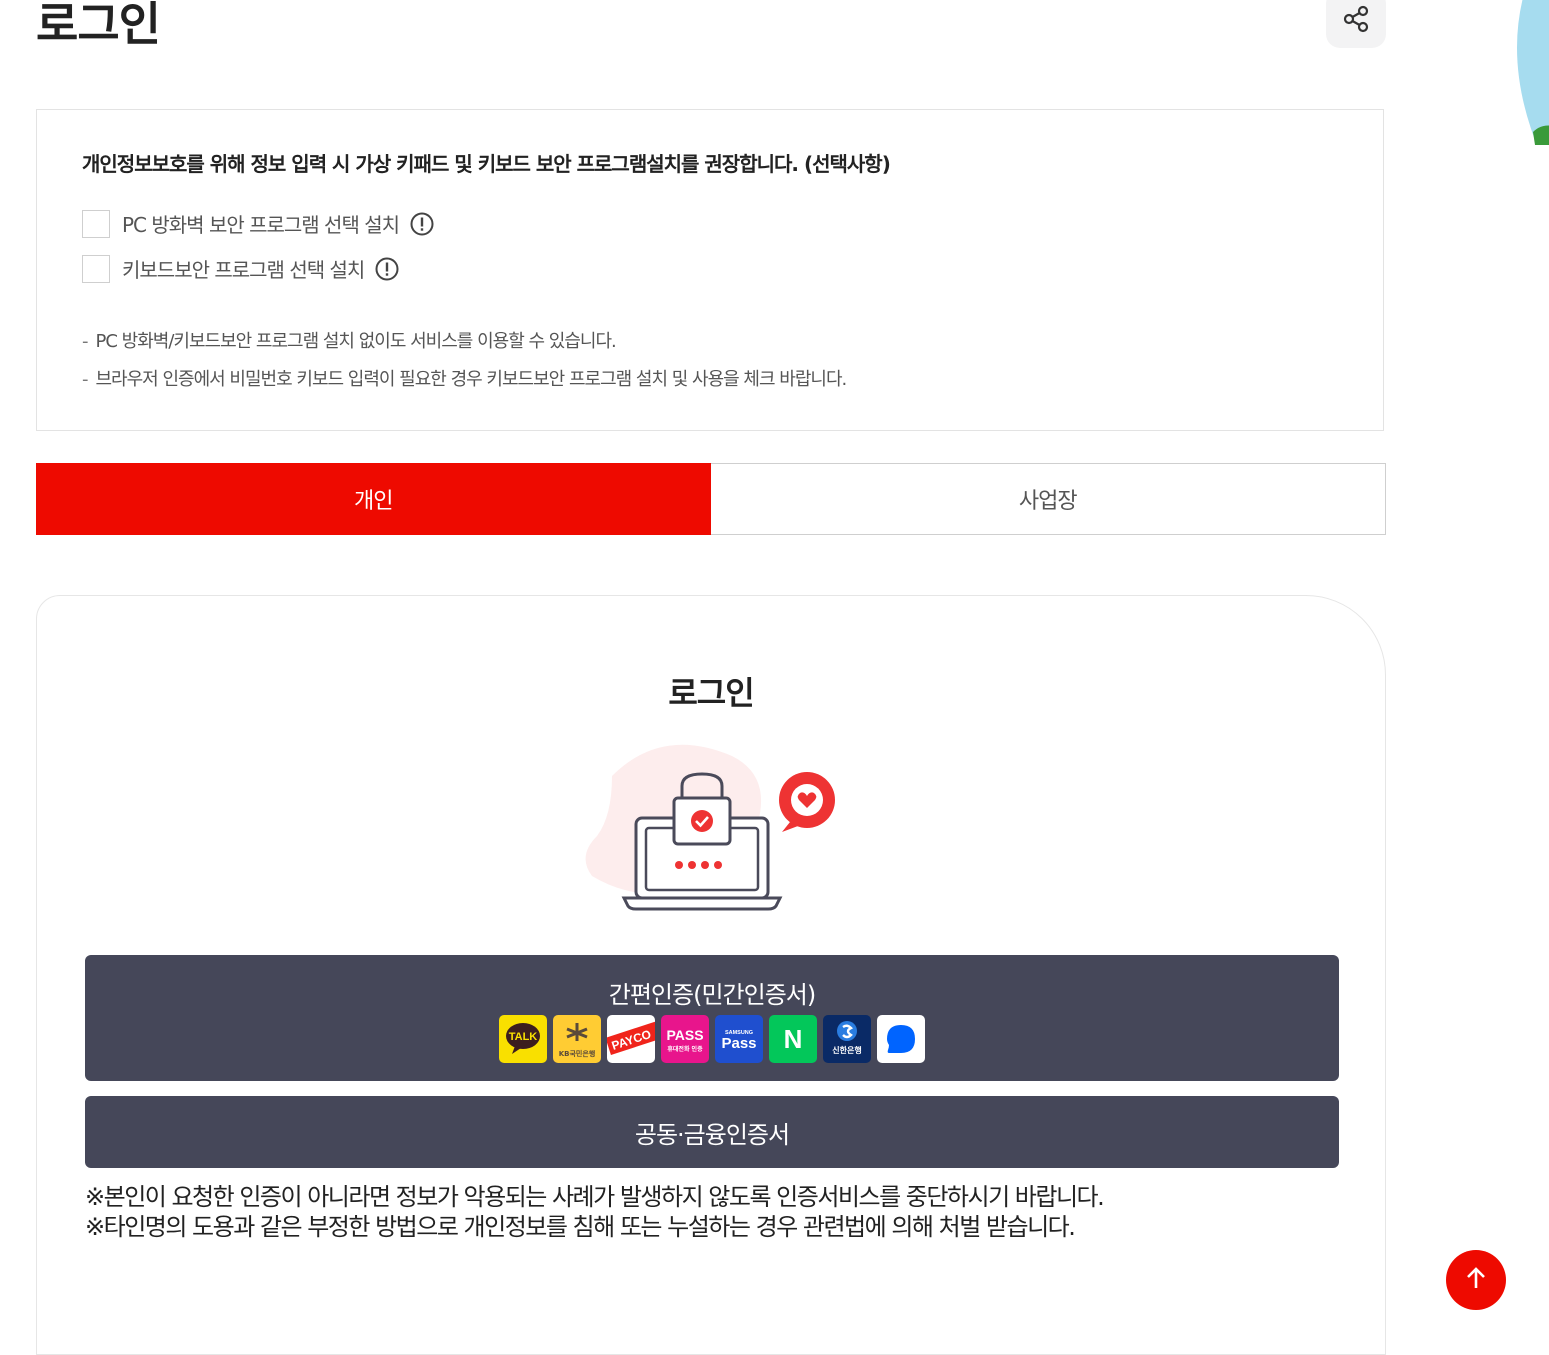 Image resolution: width=1549 pixels, height=1355 pixels. What do you see at coordinates (98, 25) in the screenshot?
I see `page-title: 로그인` at bounding box center [98, 25].